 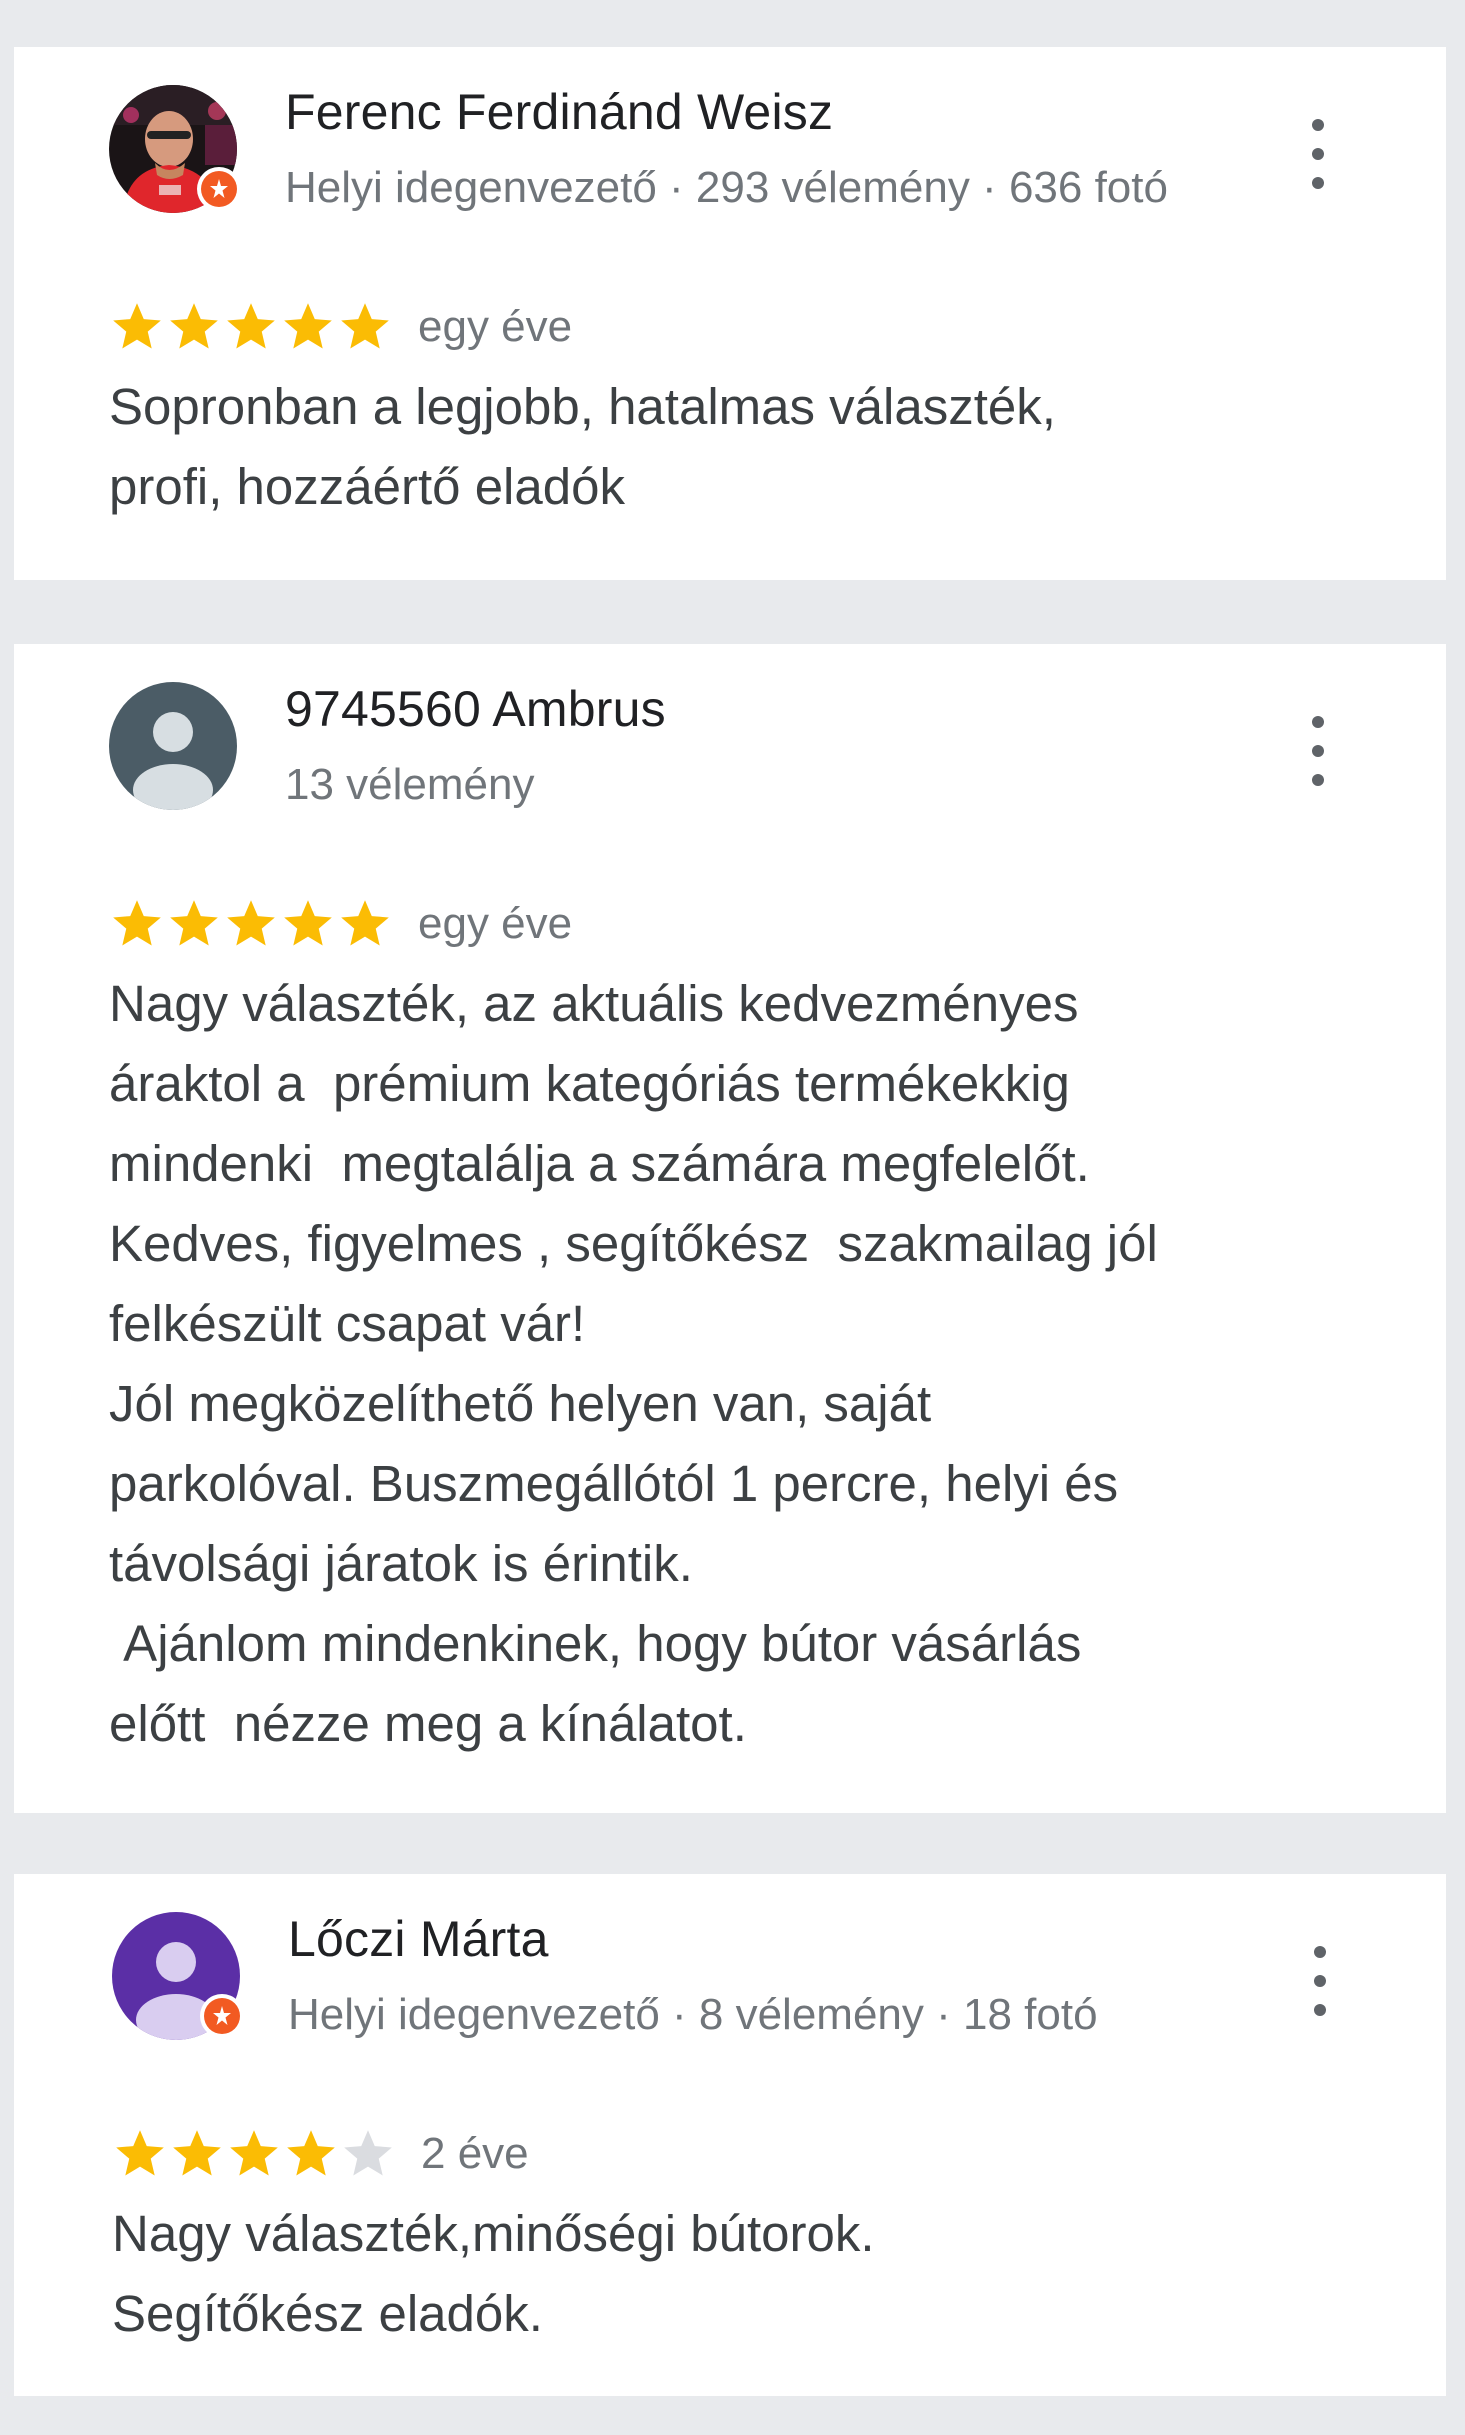 I want to click on reviewer-name: Ferenc Ferdinánd Weisz, so click(x=559, y=112).